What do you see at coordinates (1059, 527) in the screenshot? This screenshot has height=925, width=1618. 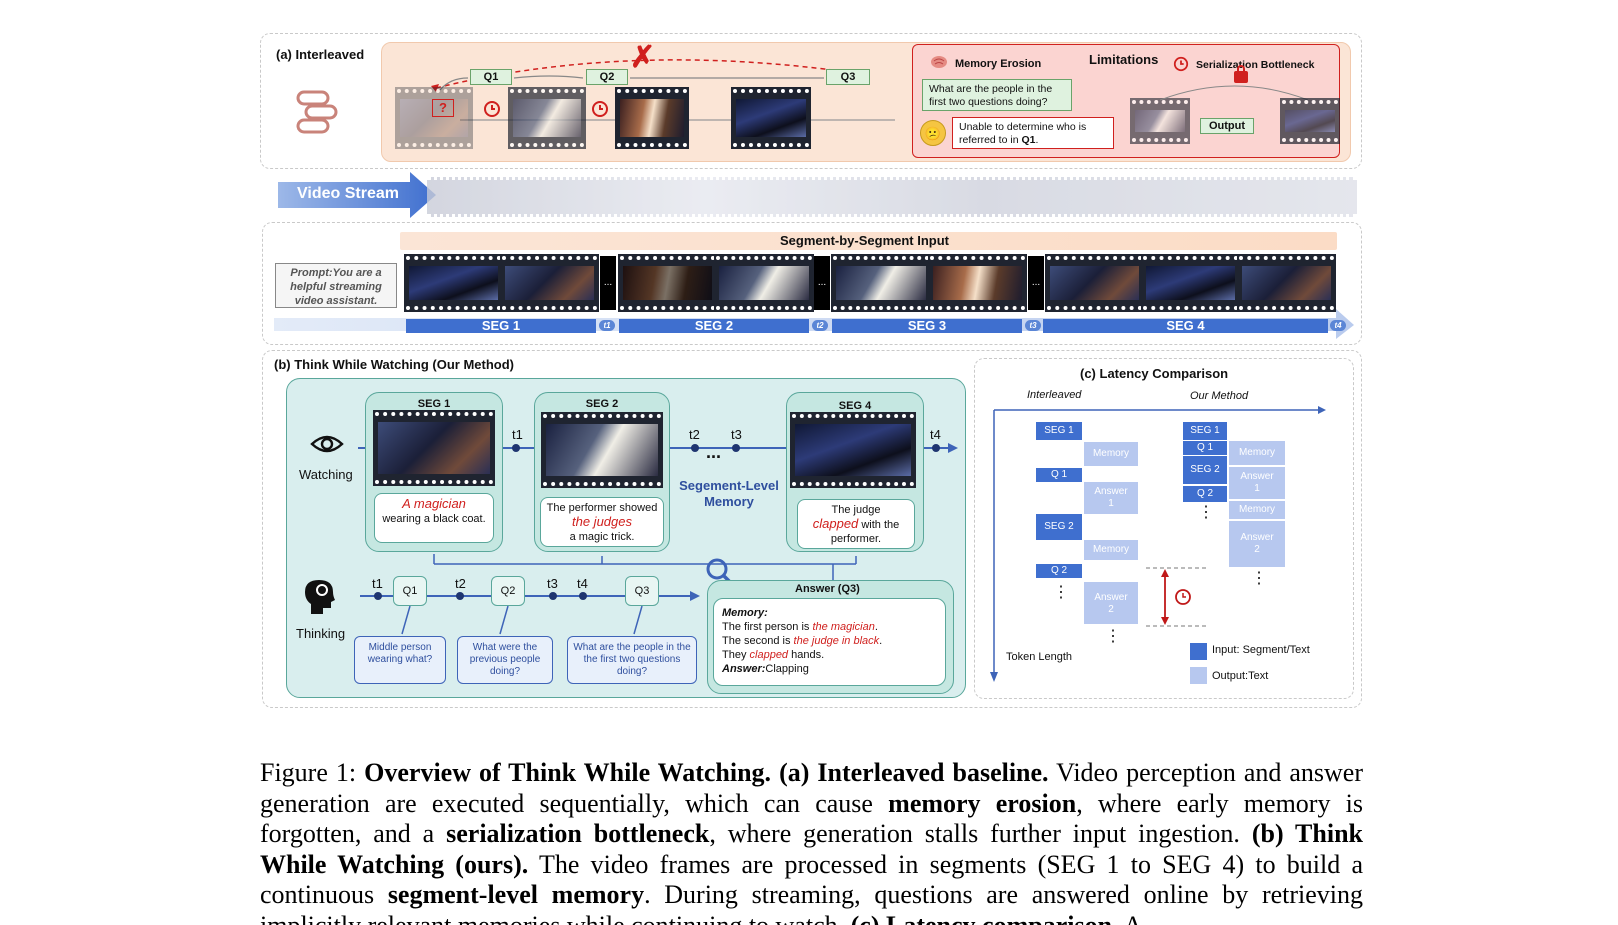 I see `left-seg2: SEG 2` at bounding box center [1059, 527].